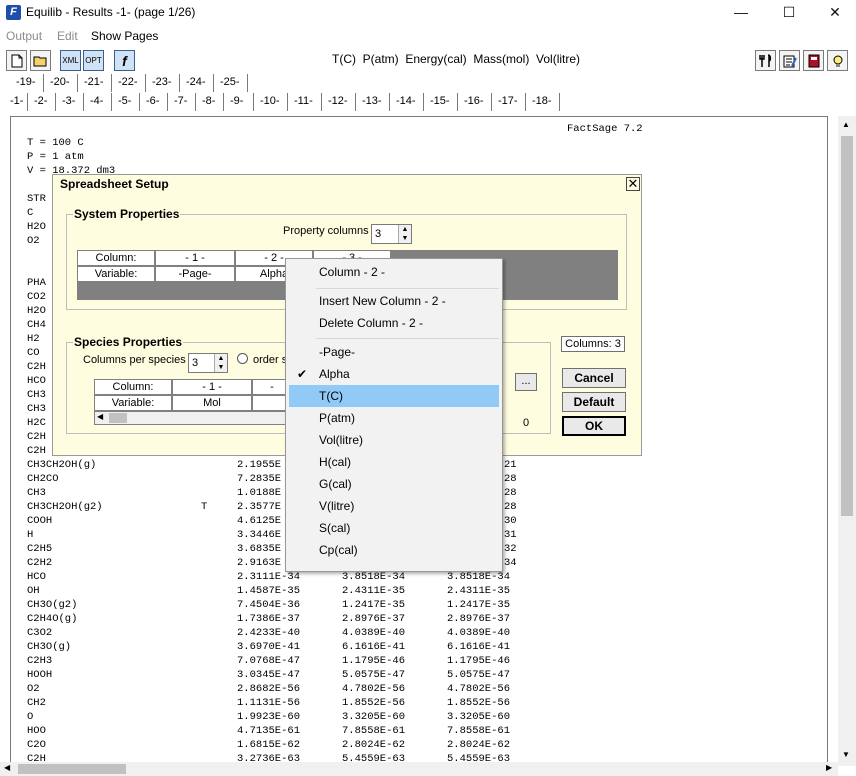 The height and width of the screenshot is (776, 856). What do you see at coordinates (834, 13) in the screenshot?
I see `close-window-button: ✕` at bounding box center [834, 13].